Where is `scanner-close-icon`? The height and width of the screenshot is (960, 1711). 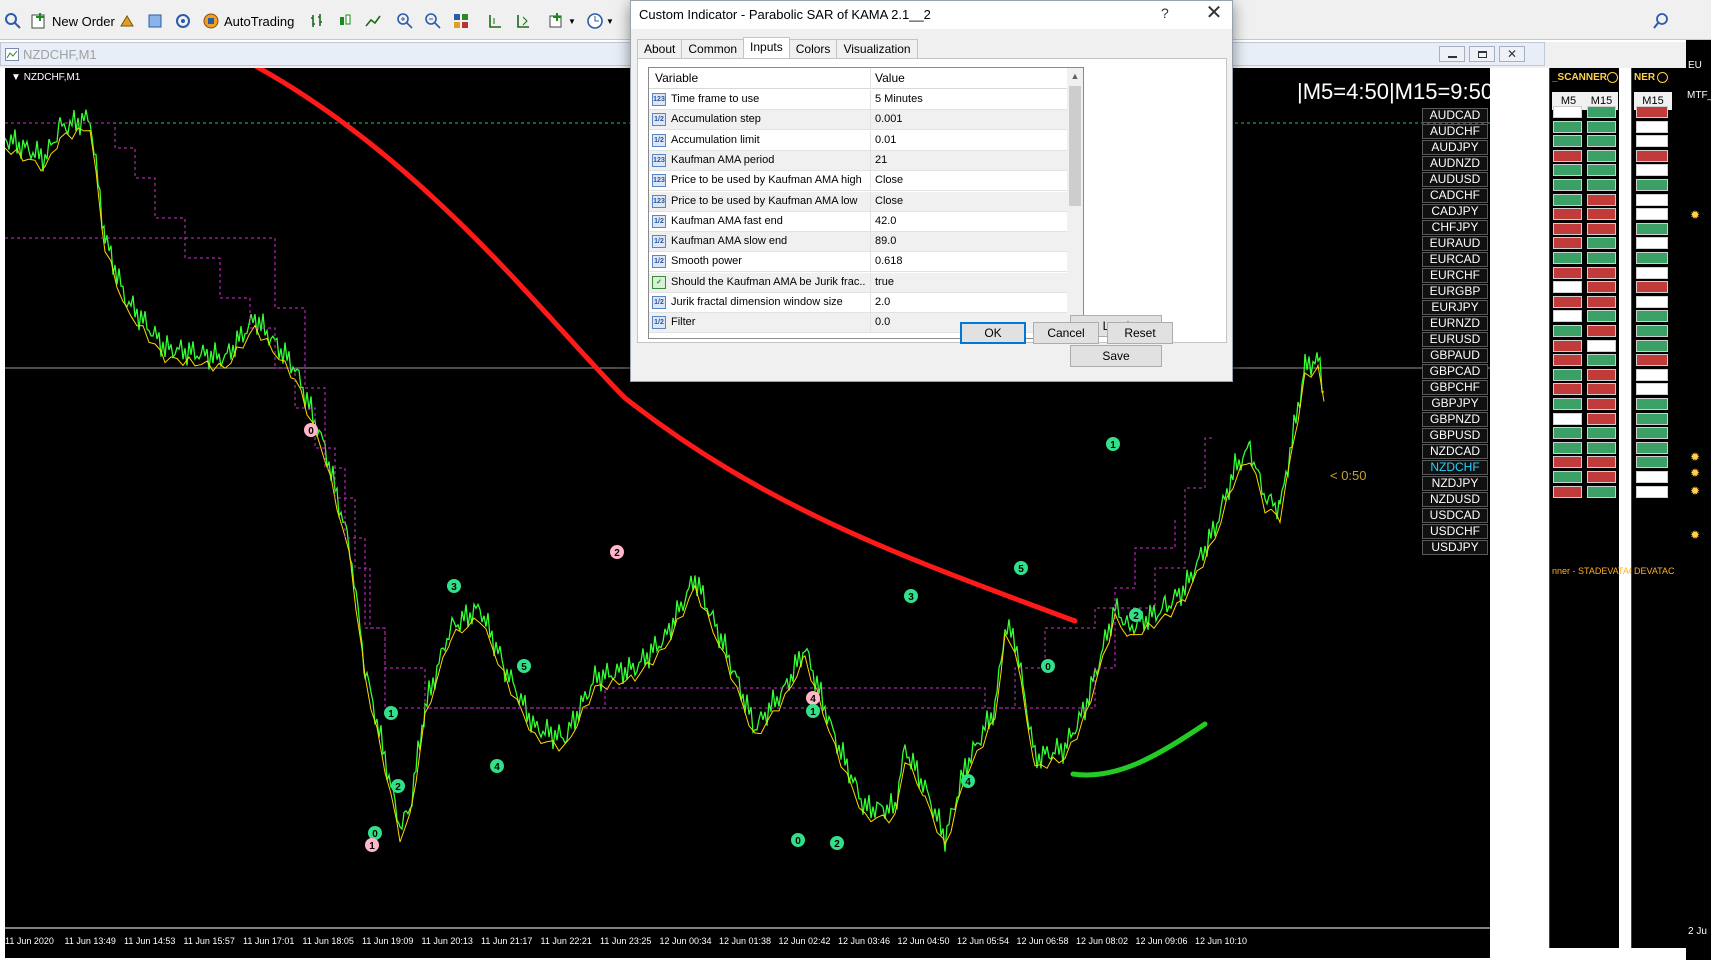 scanner-close-icon is located at coordinates (1612, 77).